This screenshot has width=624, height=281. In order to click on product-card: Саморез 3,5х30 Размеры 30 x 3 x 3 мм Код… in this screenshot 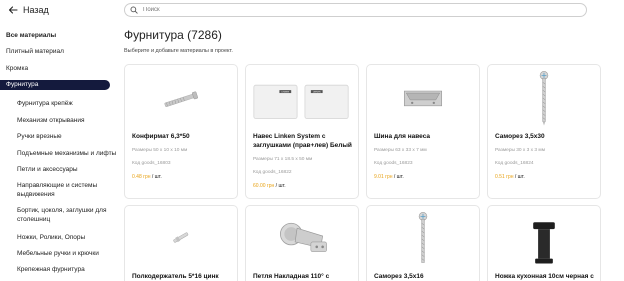, I will do `click(544, 131)`.